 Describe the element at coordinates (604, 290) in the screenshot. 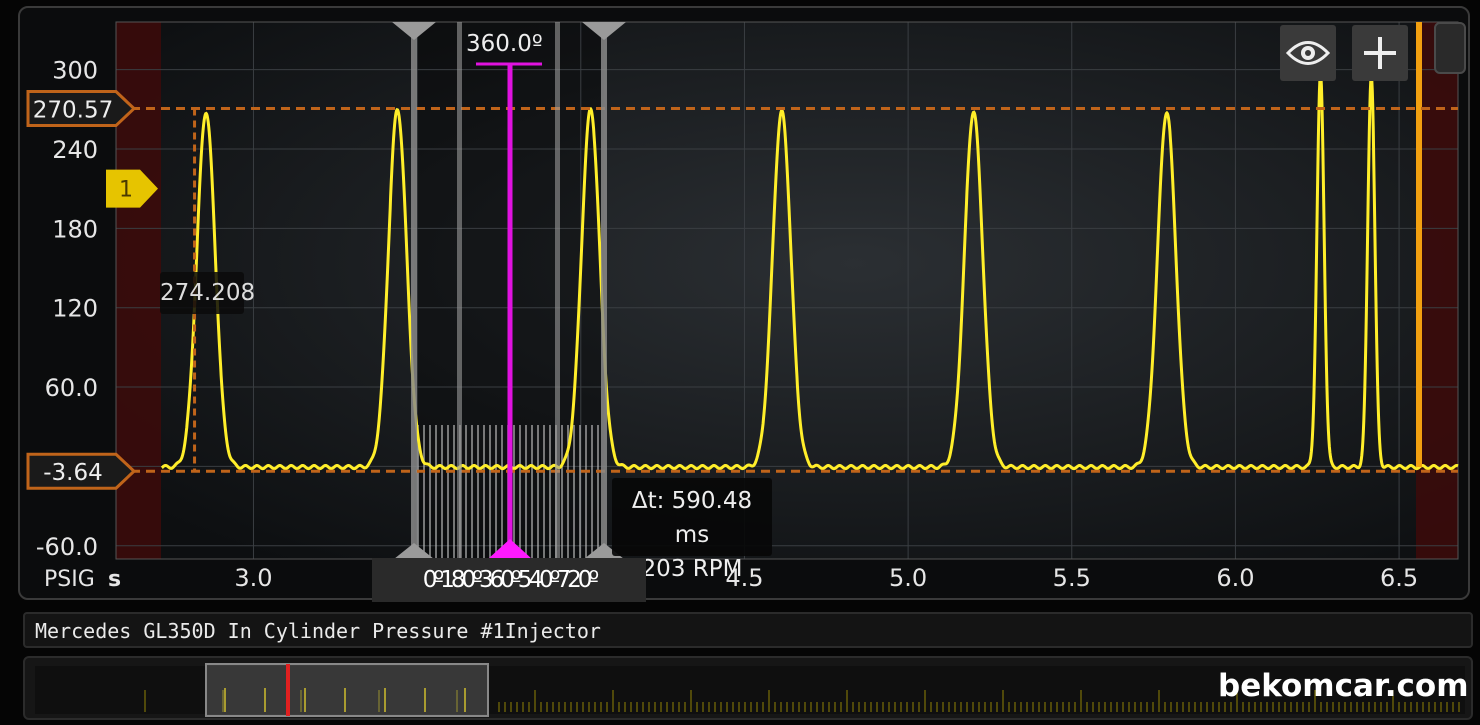

I see `angle-cursor-end` at that location.